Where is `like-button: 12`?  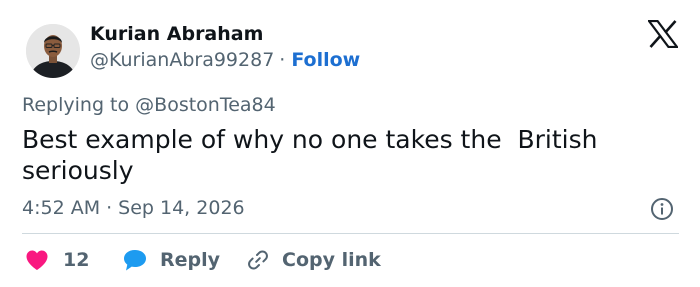 like-button: 12 is located at coordinates (57, 260).